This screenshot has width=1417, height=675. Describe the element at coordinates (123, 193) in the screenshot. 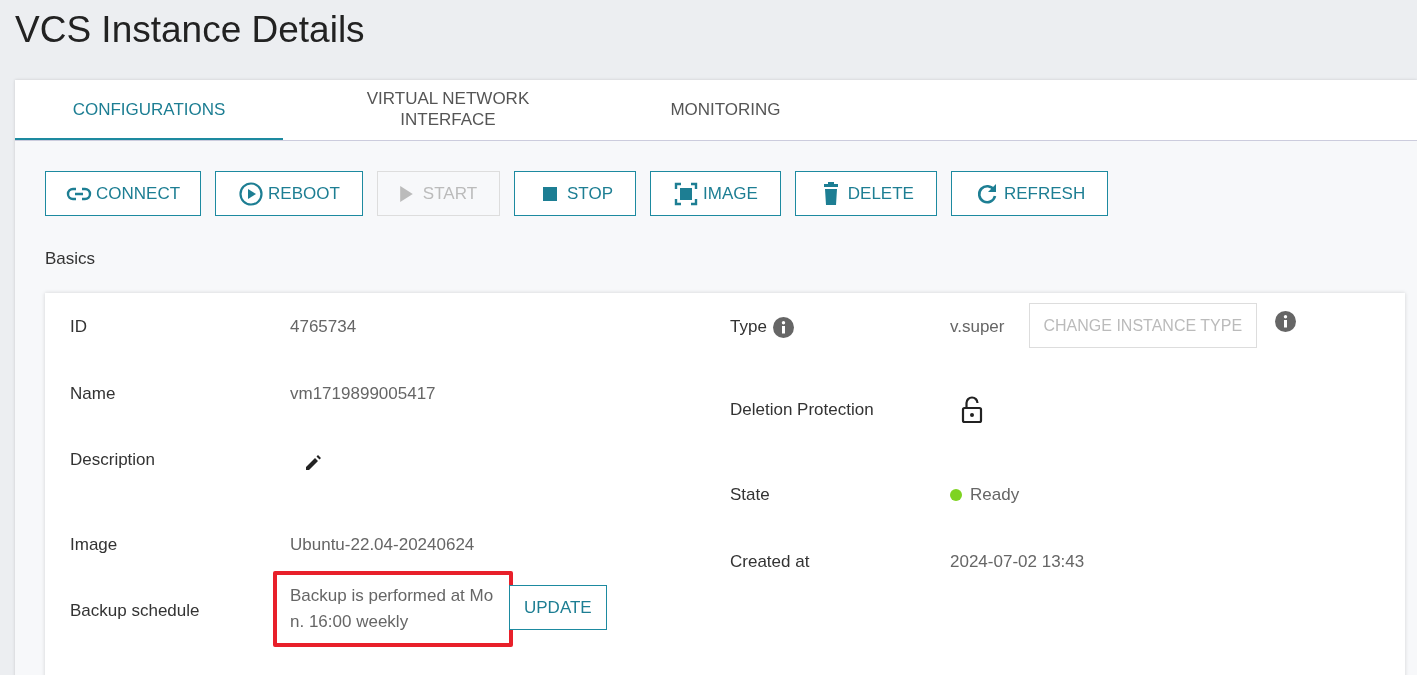

I see `action-button: CONNECT` at that location.